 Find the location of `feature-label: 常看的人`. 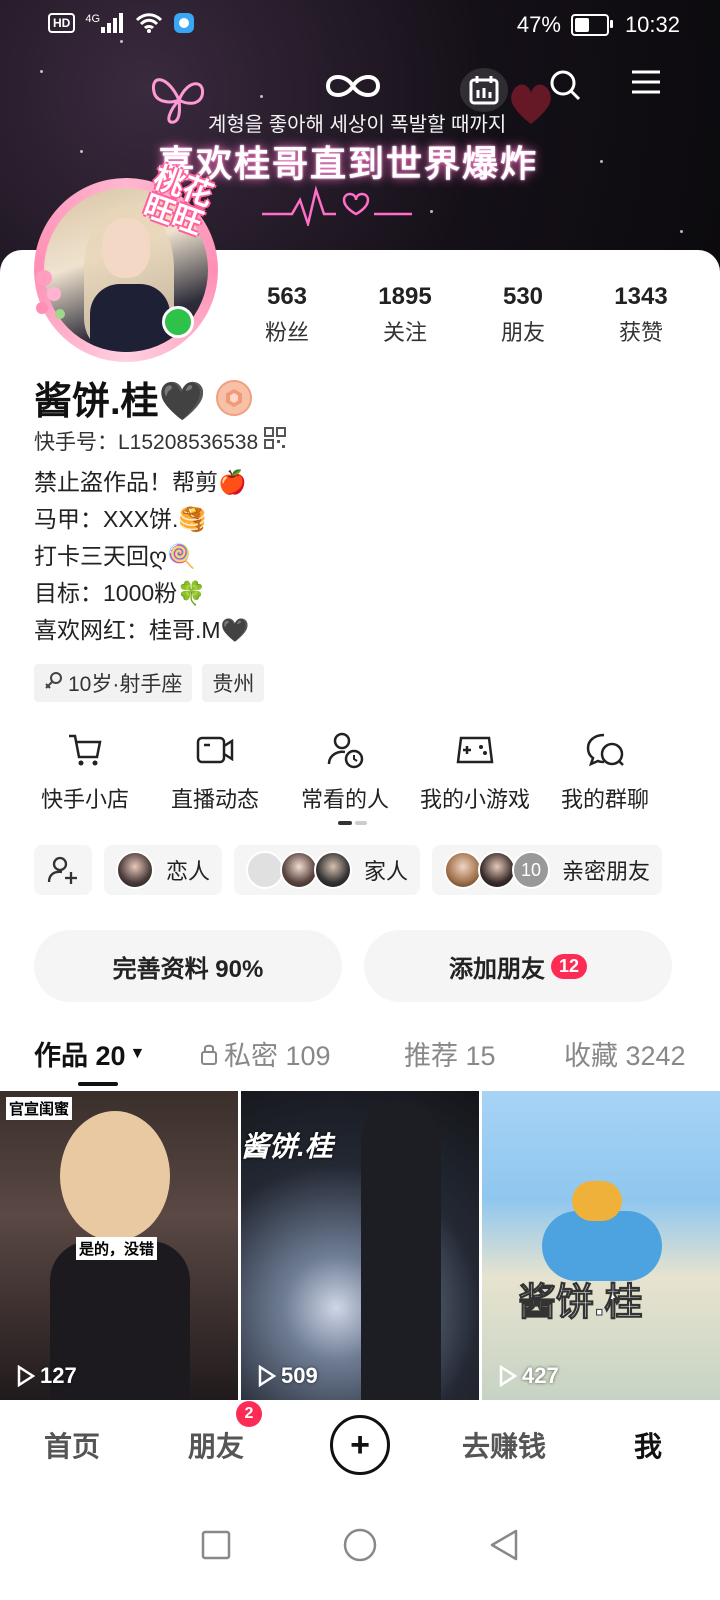

feature-label: 常看的人 is located at coordinates (344, 799).